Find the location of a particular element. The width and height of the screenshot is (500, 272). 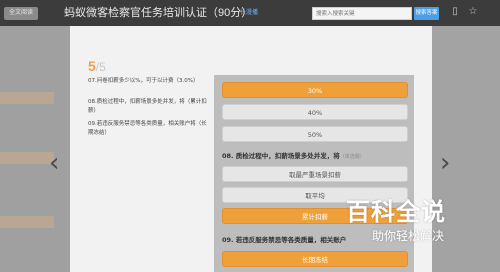

next-page-arrow-icon: › is located at coordinates (445, 163).